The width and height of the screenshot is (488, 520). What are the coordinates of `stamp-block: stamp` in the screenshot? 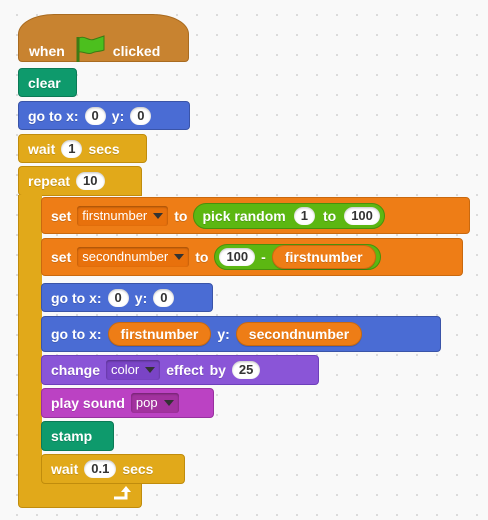 It's located at (77, 436).